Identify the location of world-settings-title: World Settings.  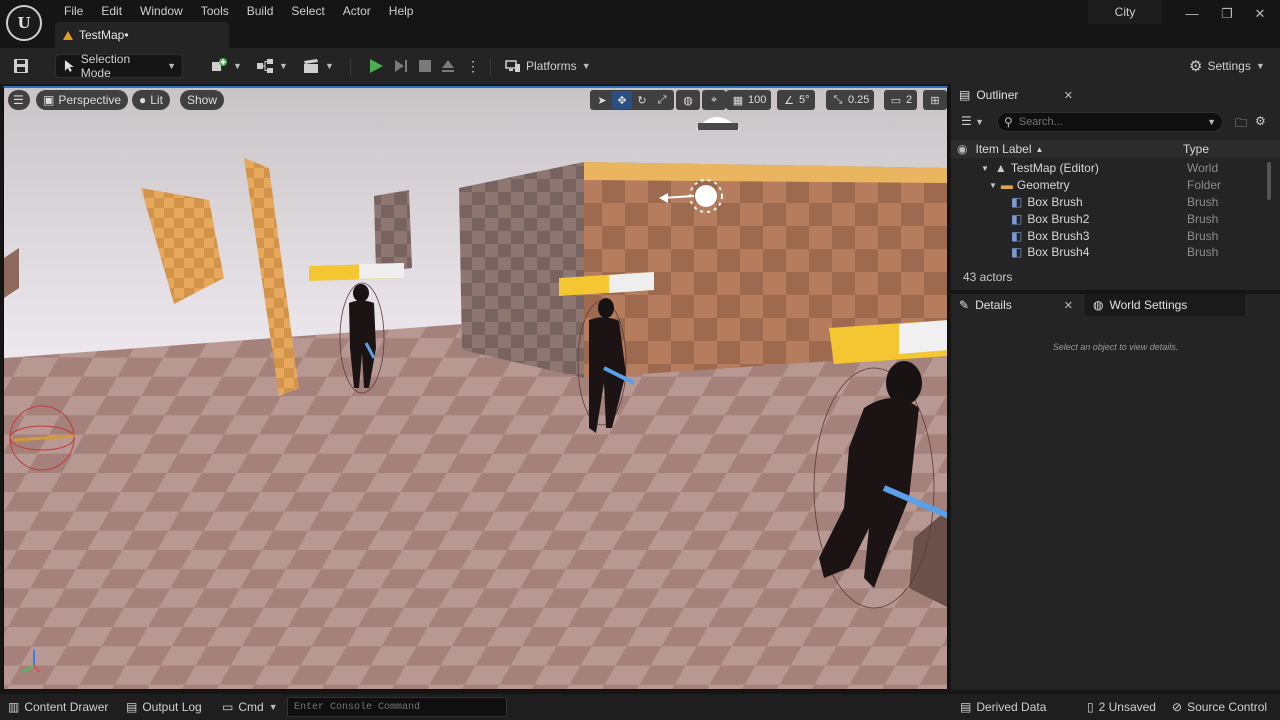
(1148, 305).